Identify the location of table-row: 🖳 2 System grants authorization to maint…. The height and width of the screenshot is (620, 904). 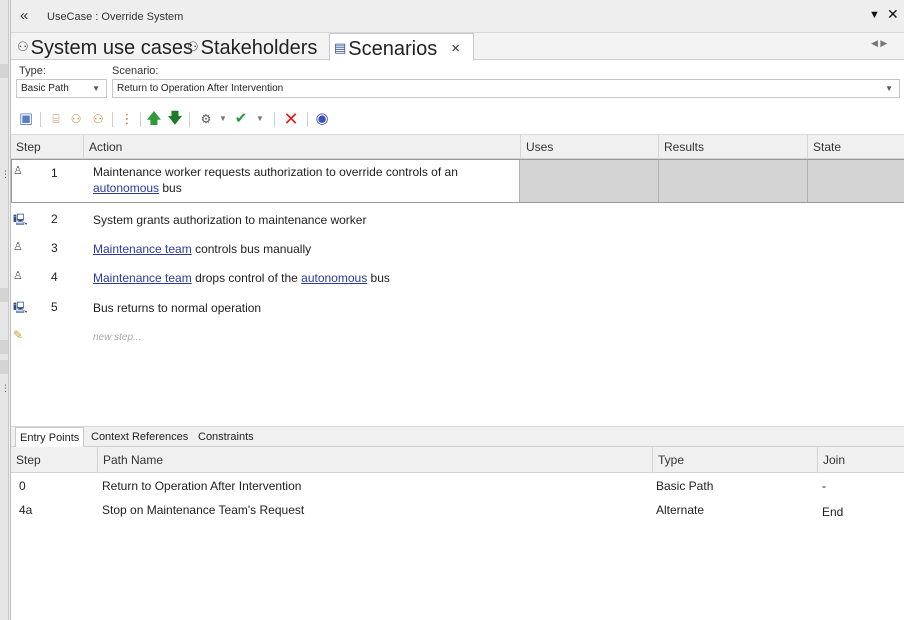
(457, 221).